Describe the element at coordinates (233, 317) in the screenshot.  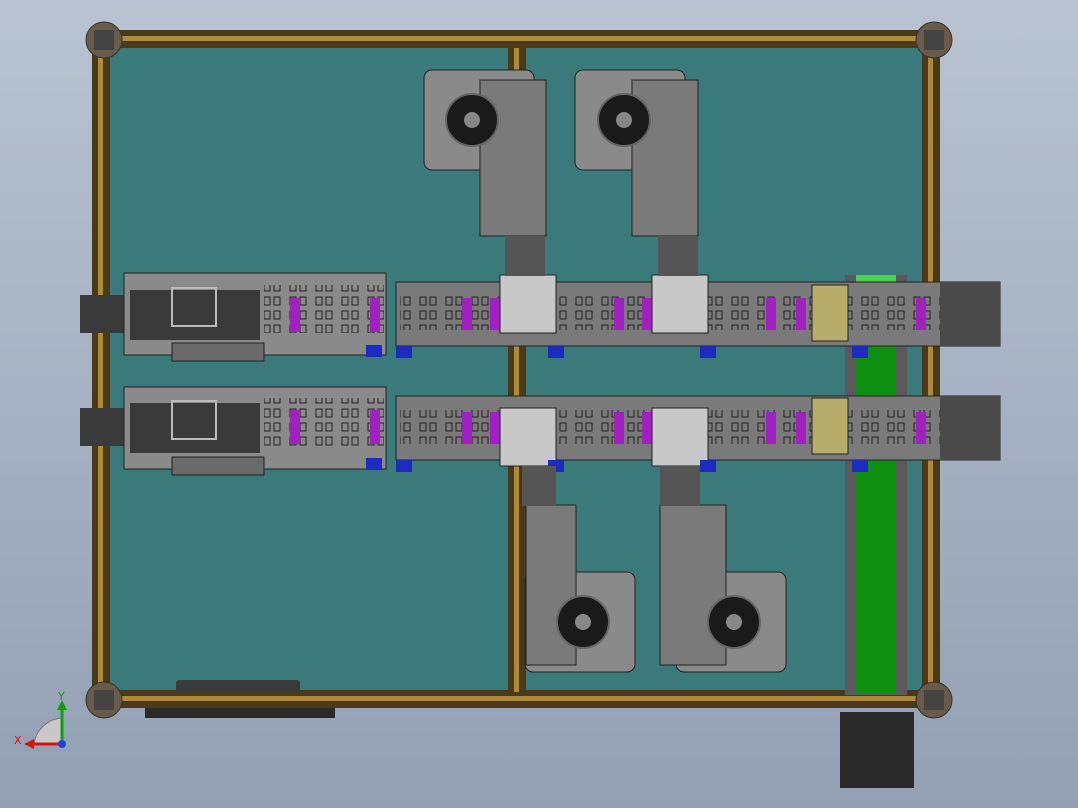
I see `feeder-unit-top` at that location.